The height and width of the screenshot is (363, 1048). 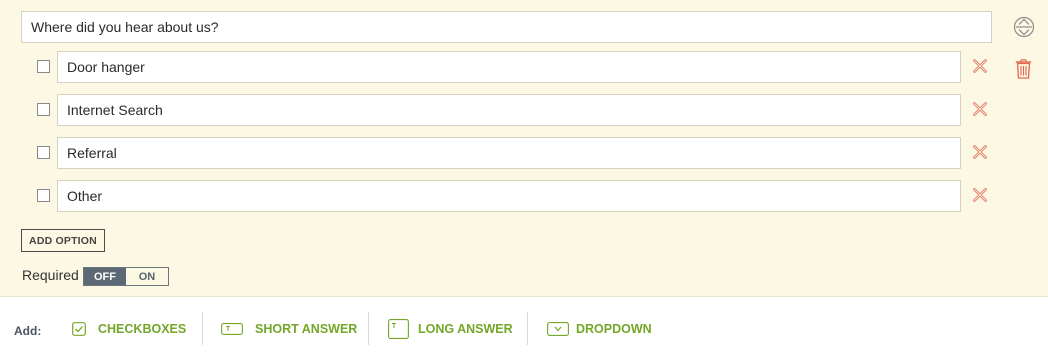 What do you see at coordinates (558, 329) in the screenshot?
I see `dropdown-icon` at bounding box center [558, 329].